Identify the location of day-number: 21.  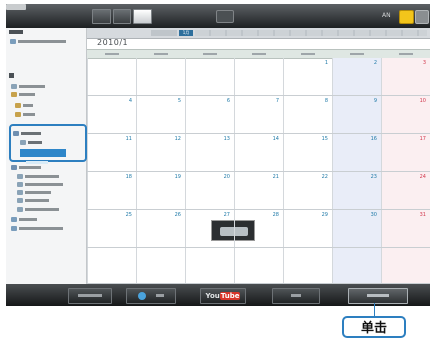
(275, 177).